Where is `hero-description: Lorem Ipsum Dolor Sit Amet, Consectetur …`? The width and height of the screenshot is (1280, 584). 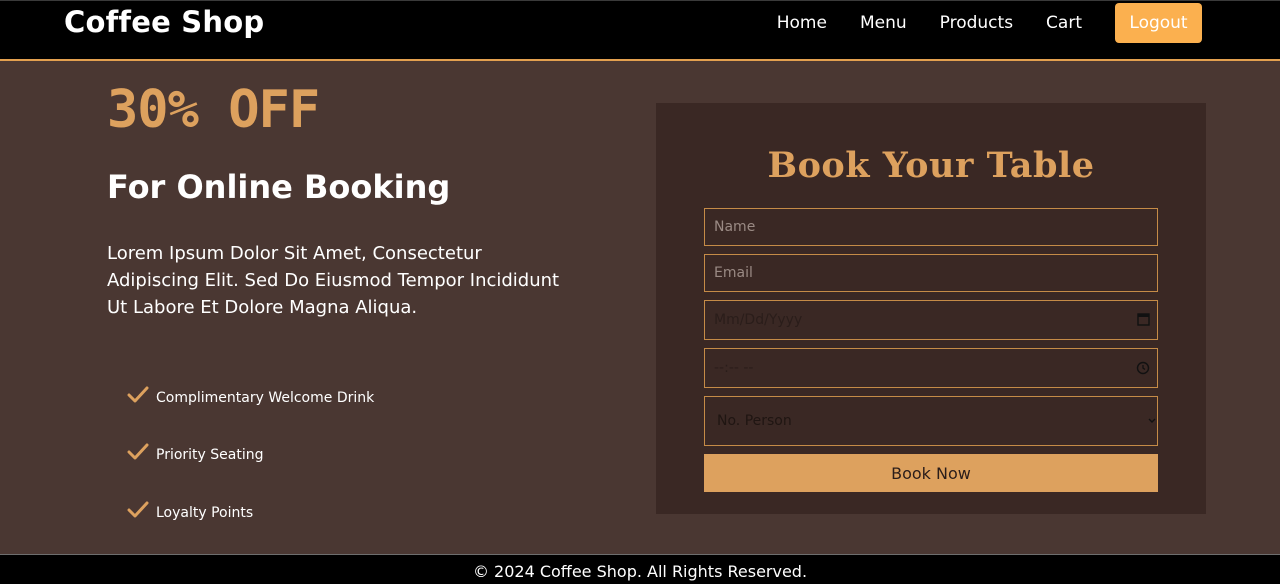 hero-description: Lorem Ipsum Dolor Sit Amet, Consectetur … is located at coordinates (333, 280).